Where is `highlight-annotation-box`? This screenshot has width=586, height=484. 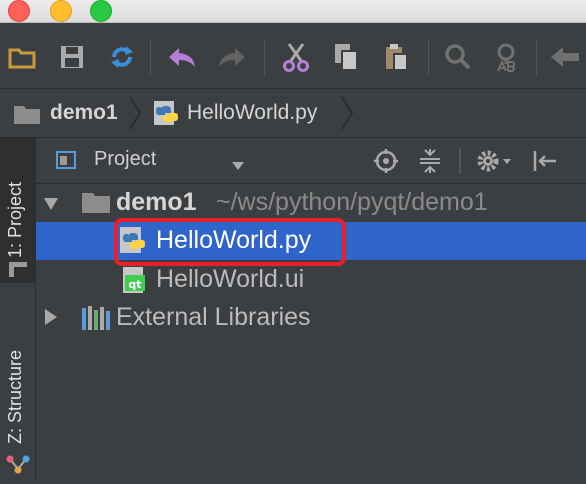 highlight-annotation-box is located at coordinates (230, 242).